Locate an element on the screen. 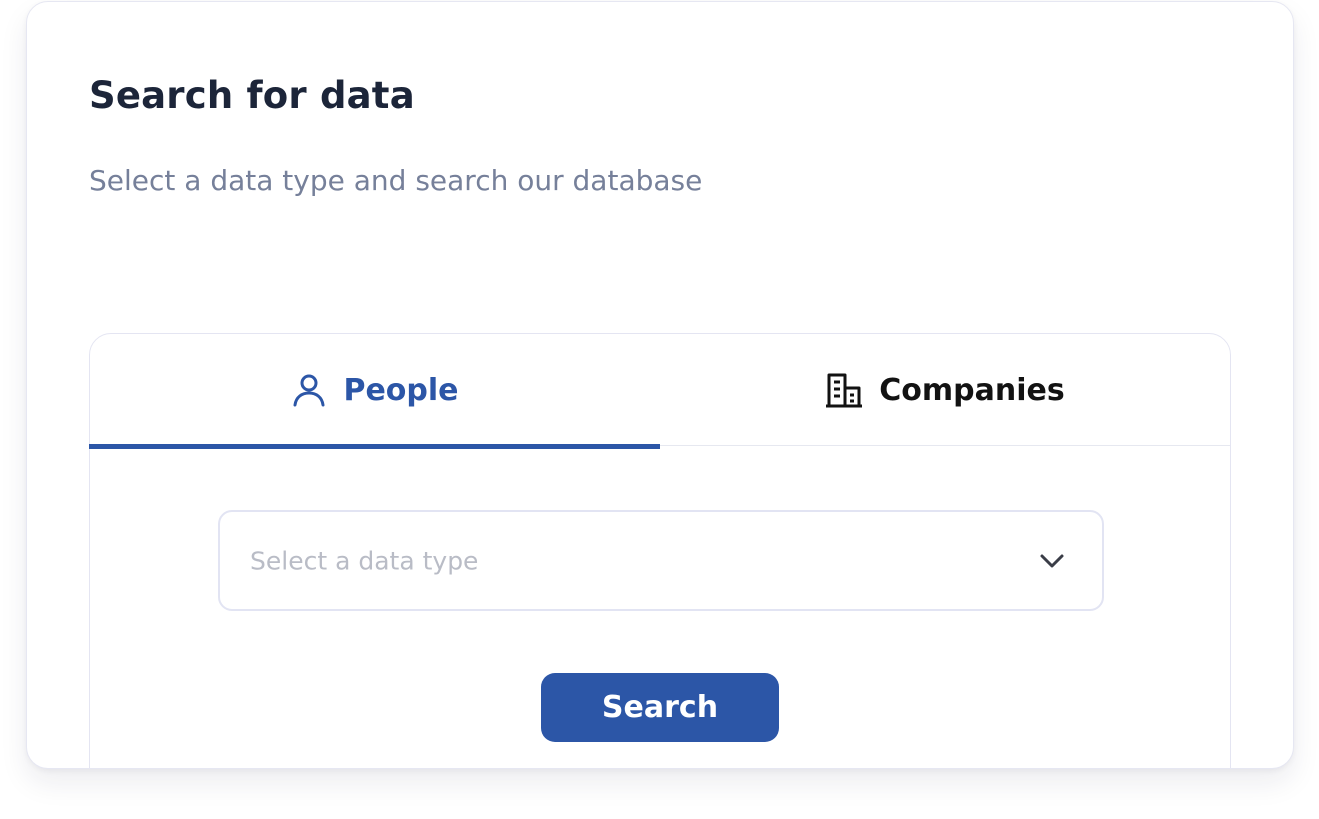 The width and height of the screenshot is (1319, 819). data-type-select: Select a data type is located at coordinates (661, 560).